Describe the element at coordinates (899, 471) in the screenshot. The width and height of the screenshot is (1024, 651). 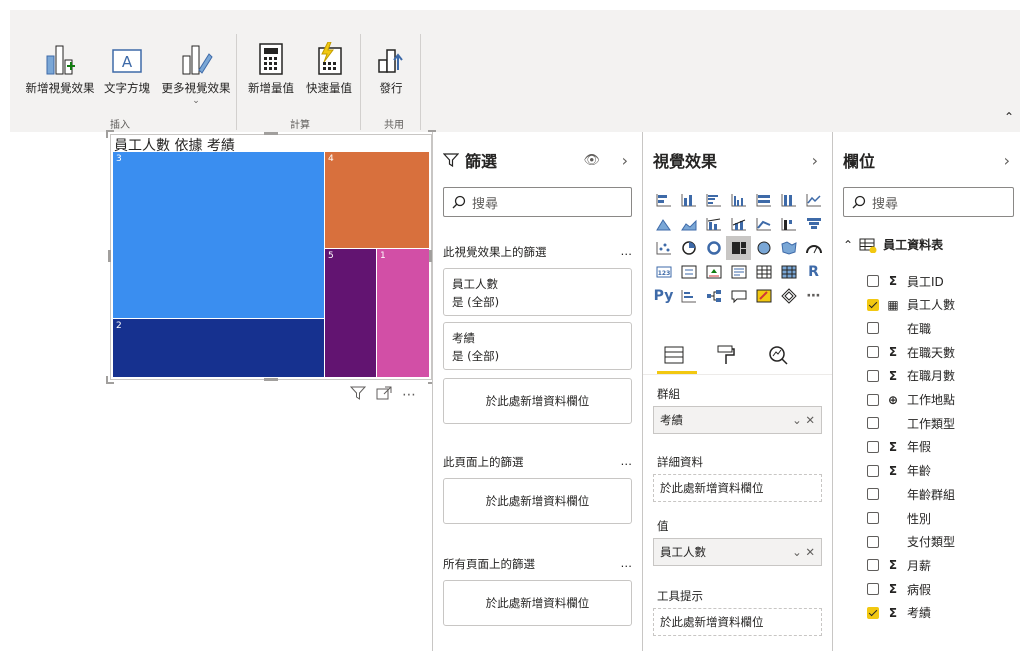
I see `field-item: Σ 年齡` at that location.